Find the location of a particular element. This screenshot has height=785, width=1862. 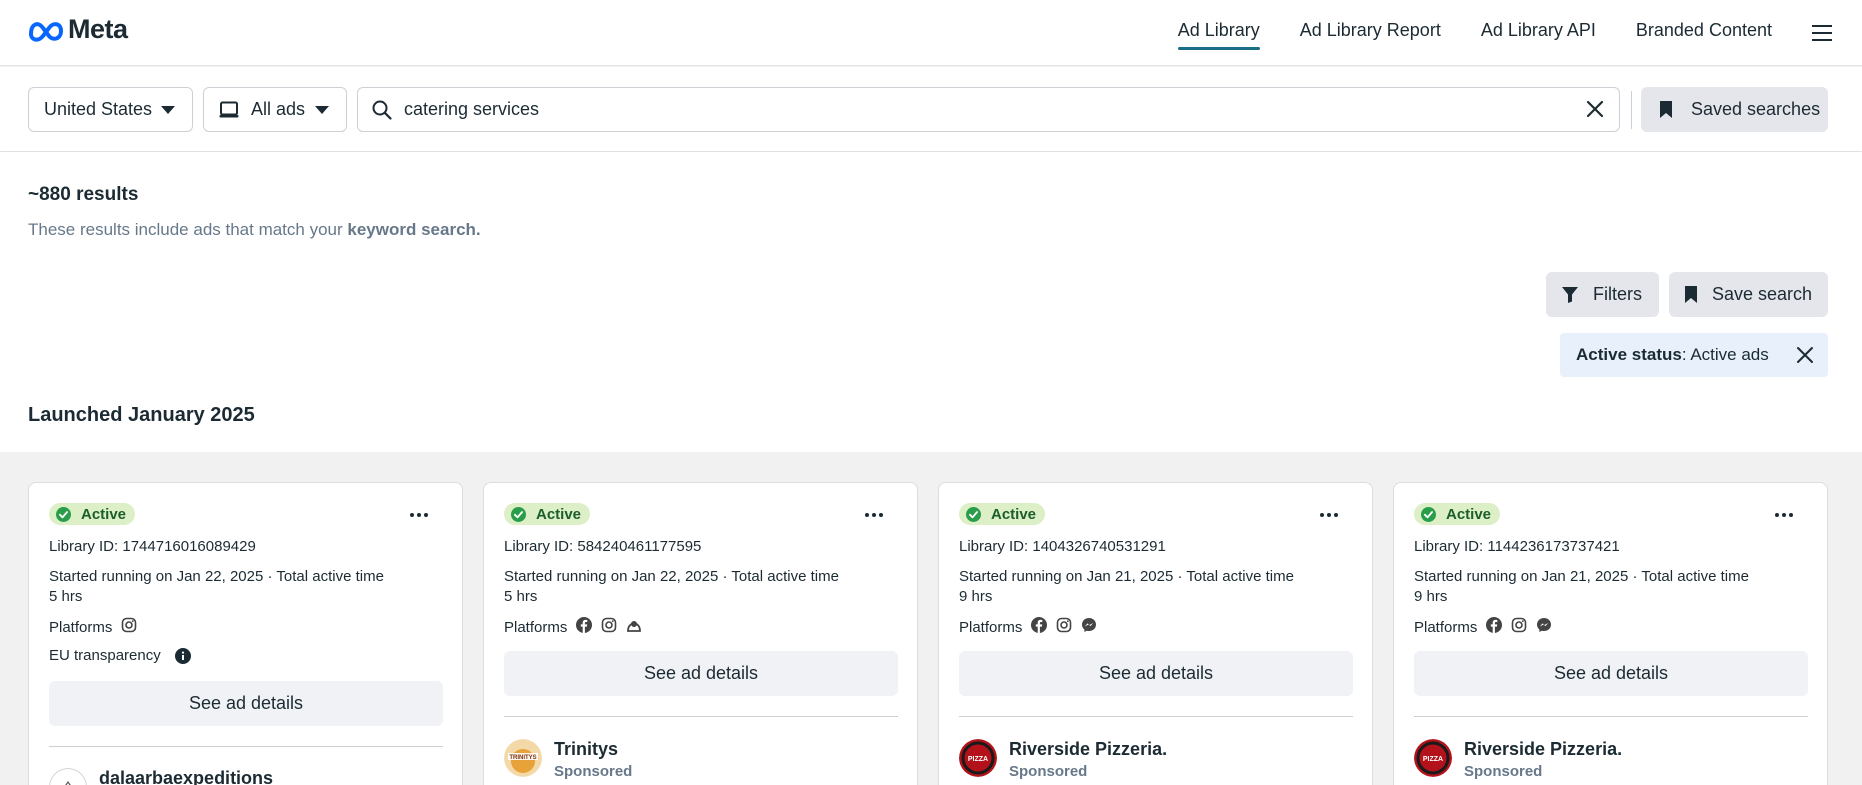

logo-text: Meta is located at coordinates (98, 29).